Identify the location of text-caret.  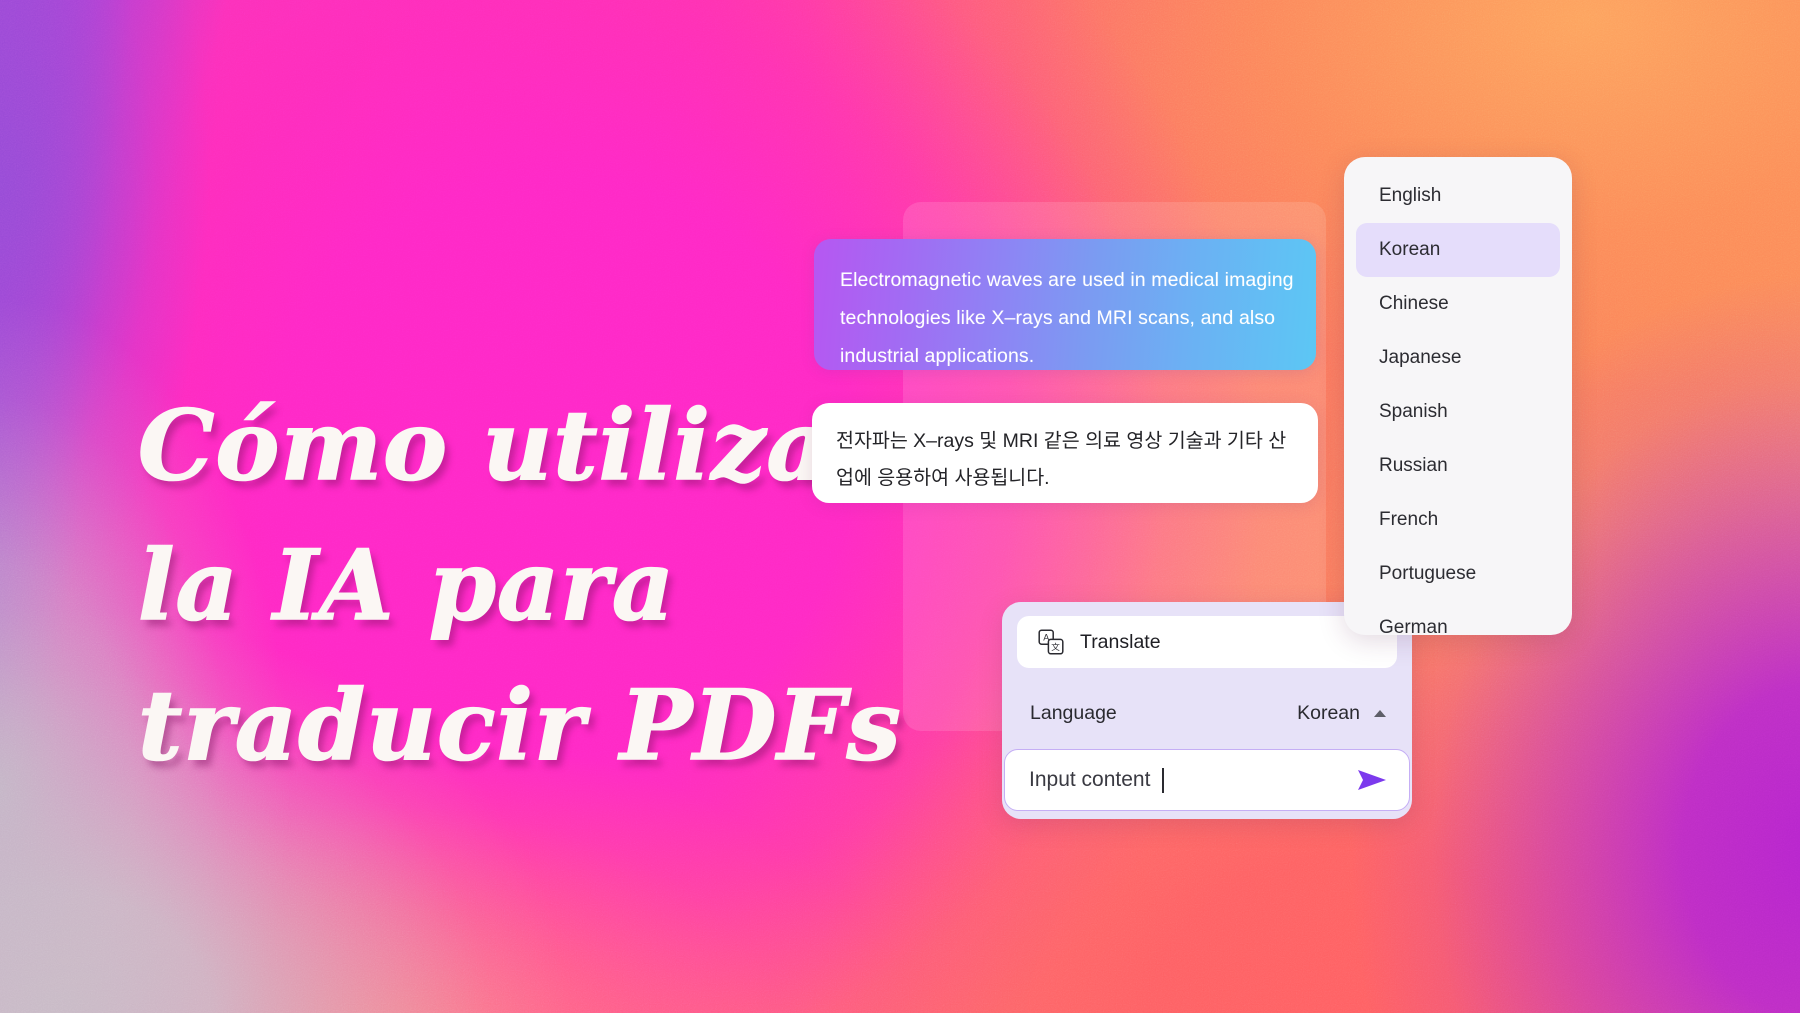
(1163, 780).